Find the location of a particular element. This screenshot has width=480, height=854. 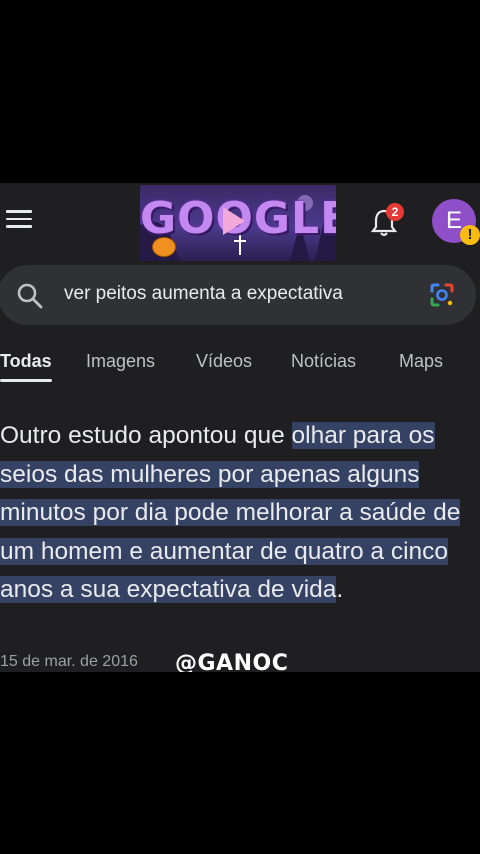

snippet-plain-text: Outro estudo apontou que is located at coordinates (146, 435).